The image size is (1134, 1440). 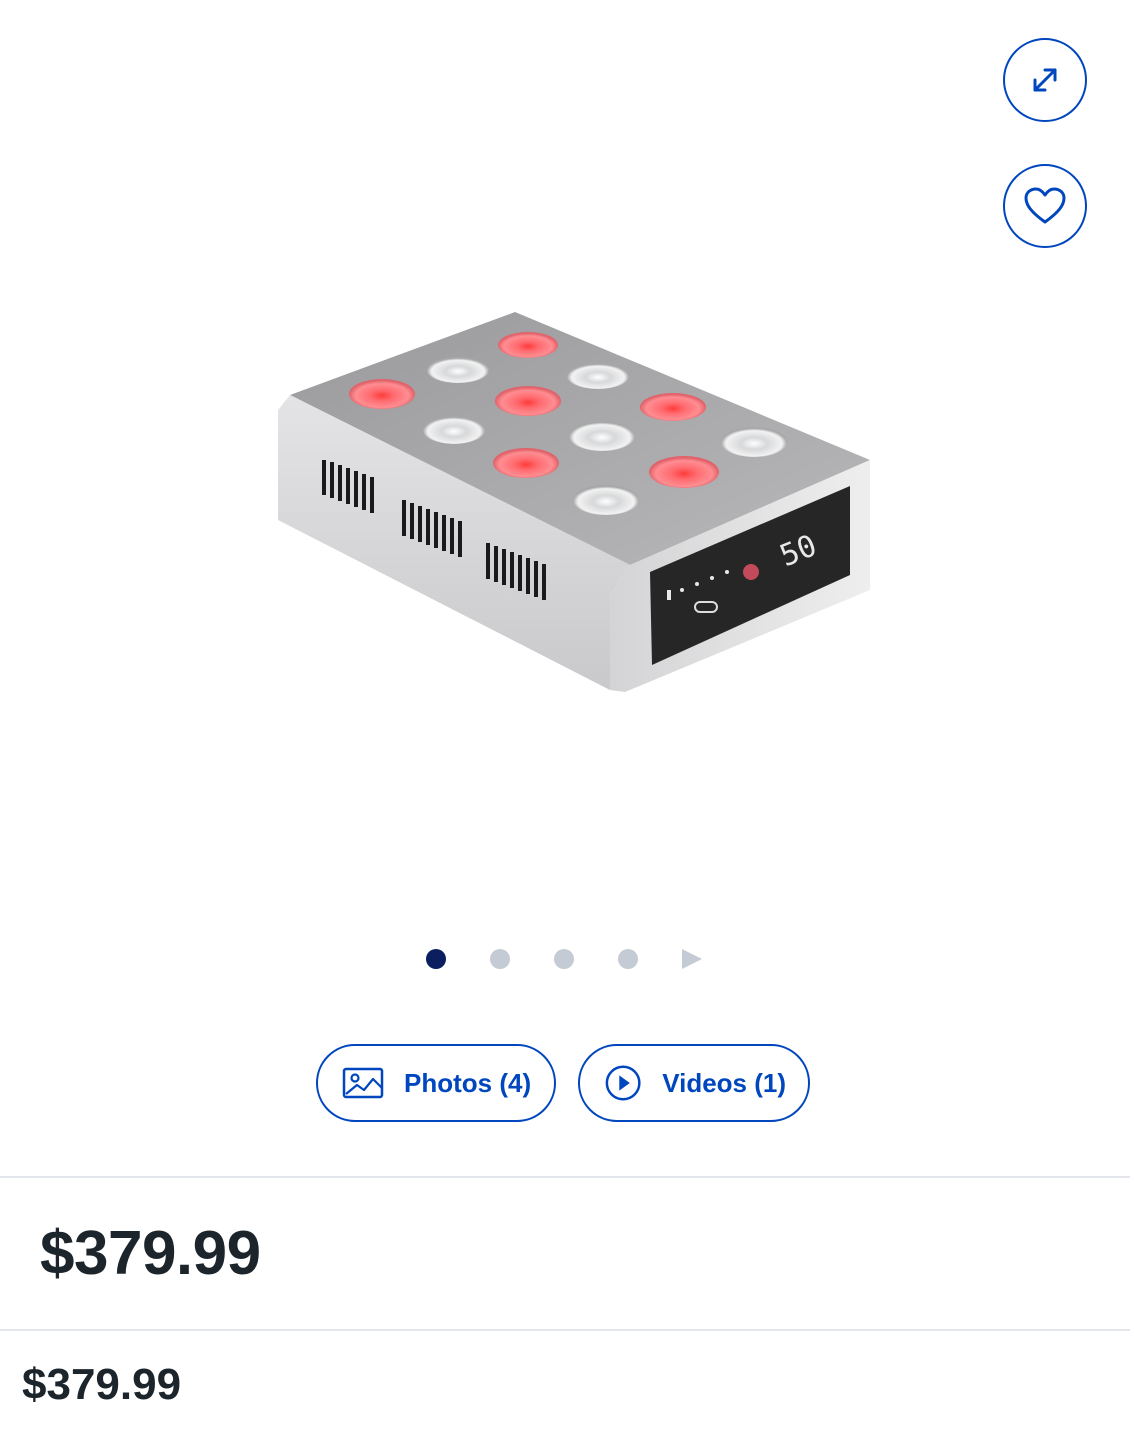 I want to click on image-carousel-pager, so click(x=564, y=959).